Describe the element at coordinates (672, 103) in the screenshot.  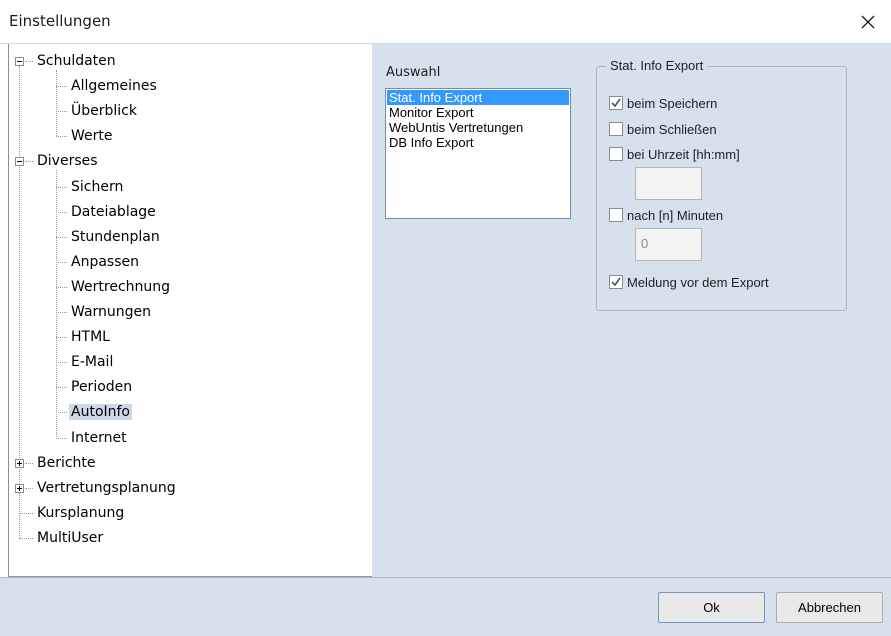
I see `checkbox-label: beim Speichern` at that location.